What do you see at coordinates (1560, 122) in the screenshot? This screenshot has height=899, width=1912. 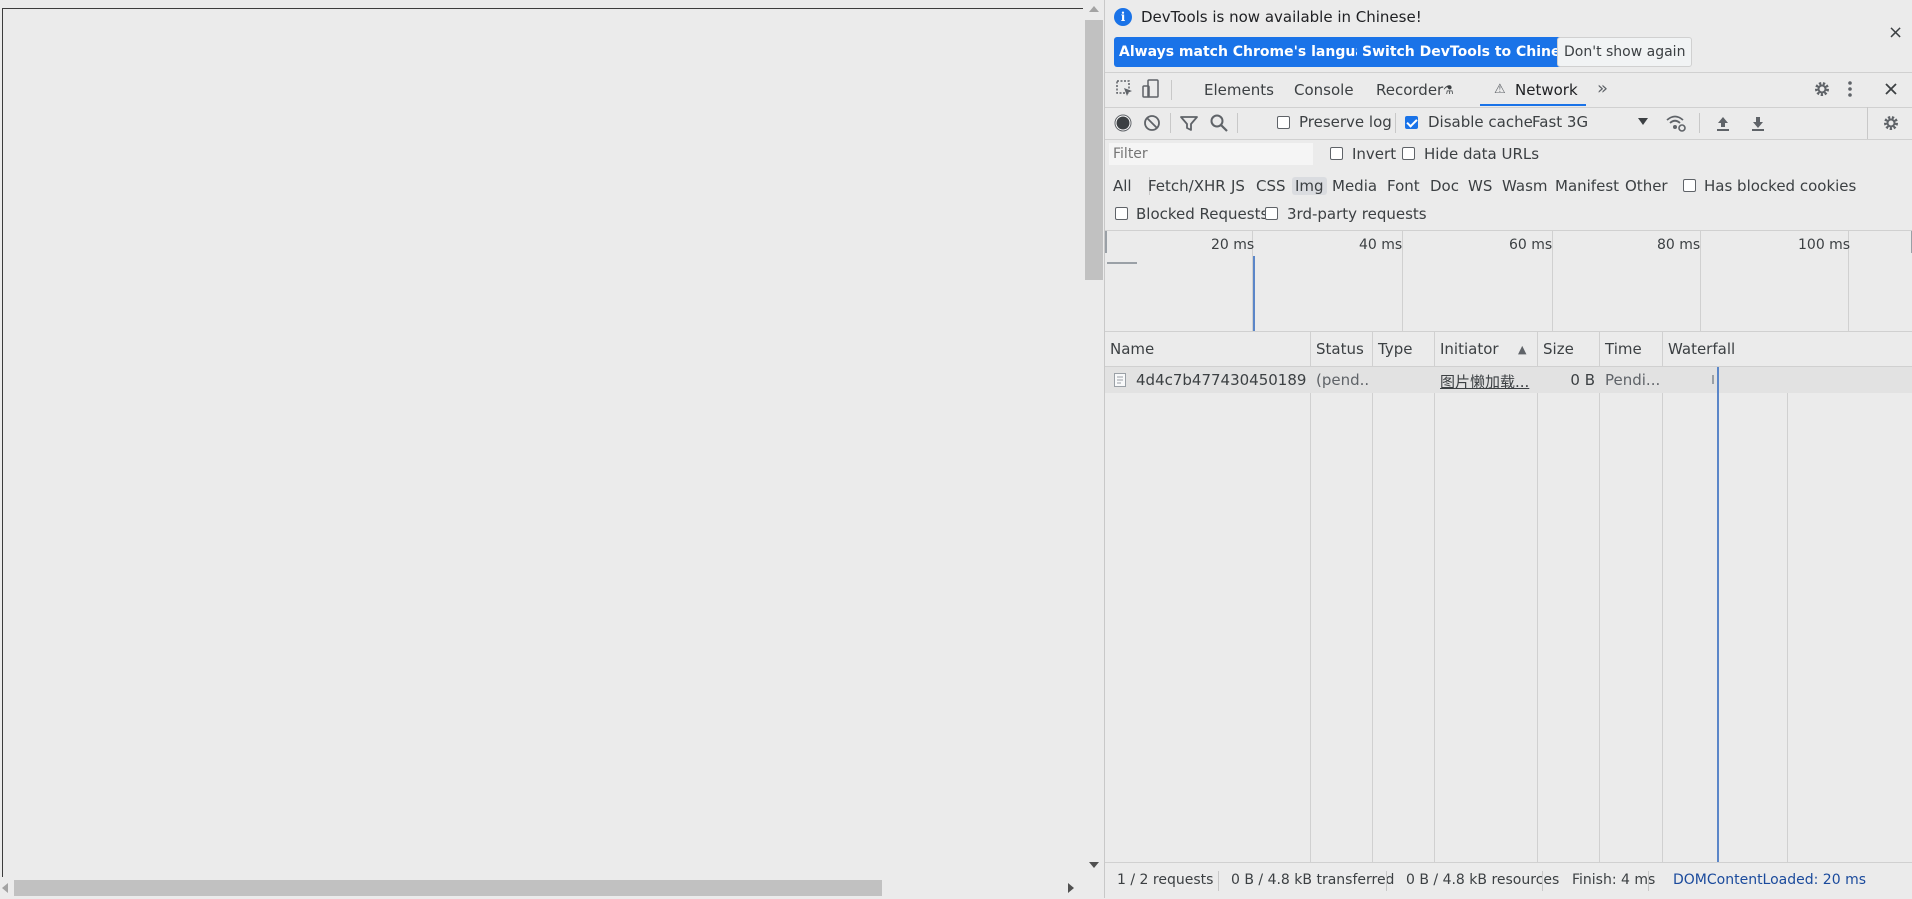 I see `throttling-select: Fast 3G` at bounding box center [1560, 122].